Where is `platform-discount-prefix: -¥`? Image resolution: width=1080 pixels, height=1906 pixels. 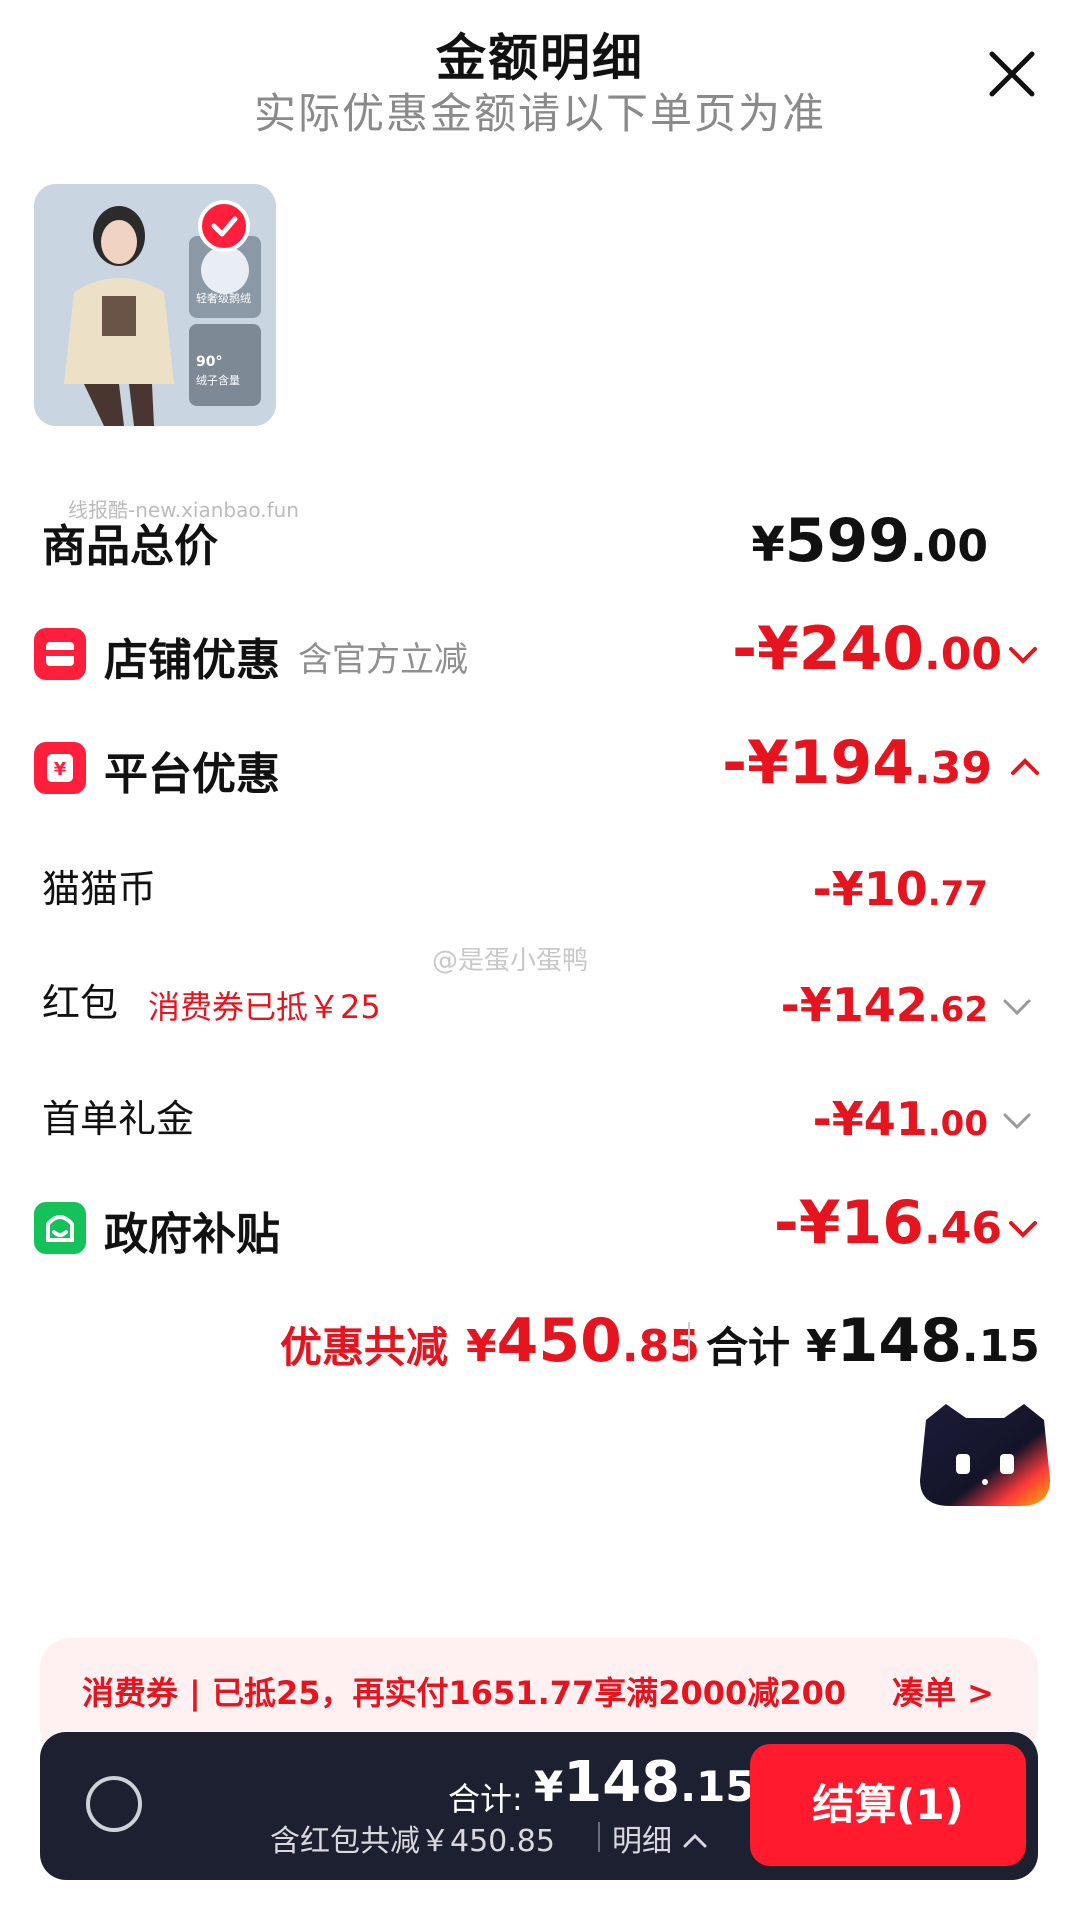
platform-discount-prefix: -¥ is located at coordinates (755, 763).